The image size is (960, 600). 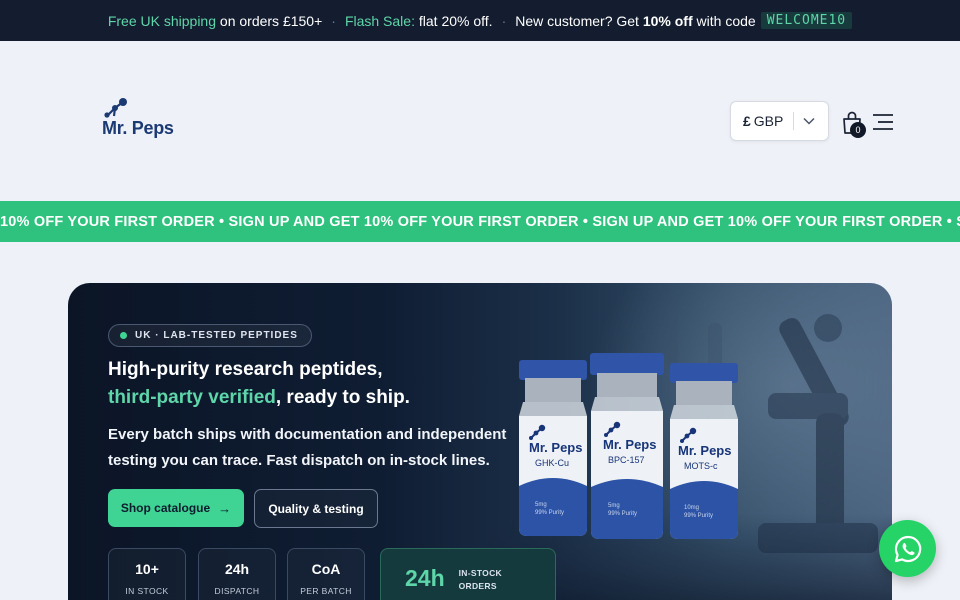 What do you see at coordinates (225, 508) in the screenshot?
I see `arrow-right-icon: →` at bounding box center [225, 508].